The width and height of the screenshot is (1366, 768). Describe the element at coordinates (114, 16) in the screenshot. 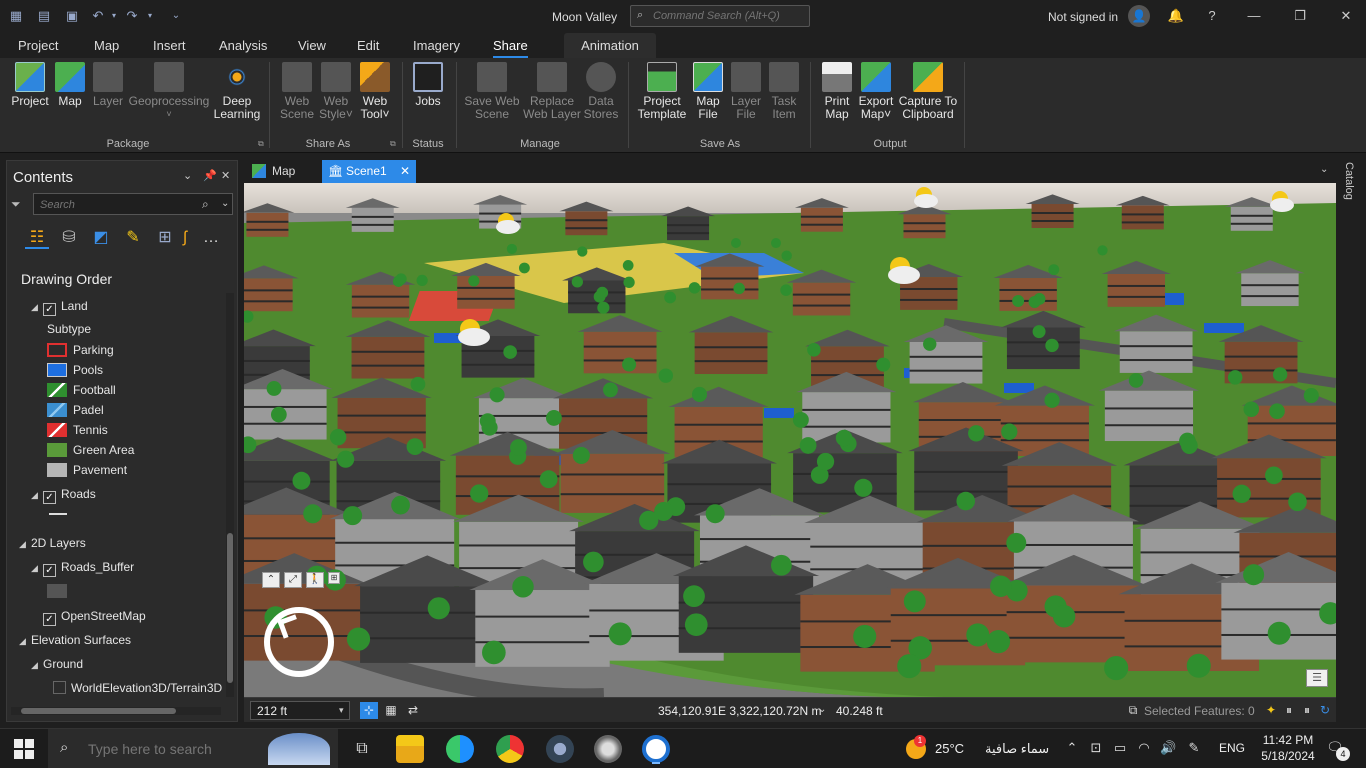

I see `undo-dropdown-icon: ▾` at that location.